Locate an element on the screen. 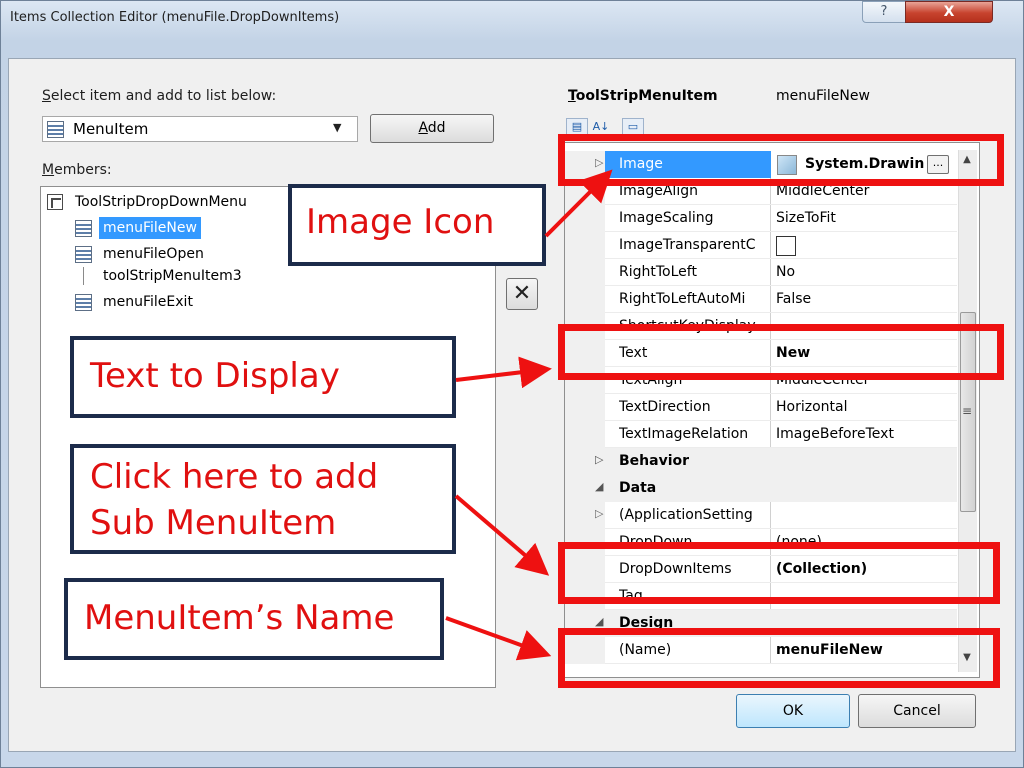 The width and height of the screenshot is (1024, 768). arrow-image-icon is located at coordinates (578, 203).